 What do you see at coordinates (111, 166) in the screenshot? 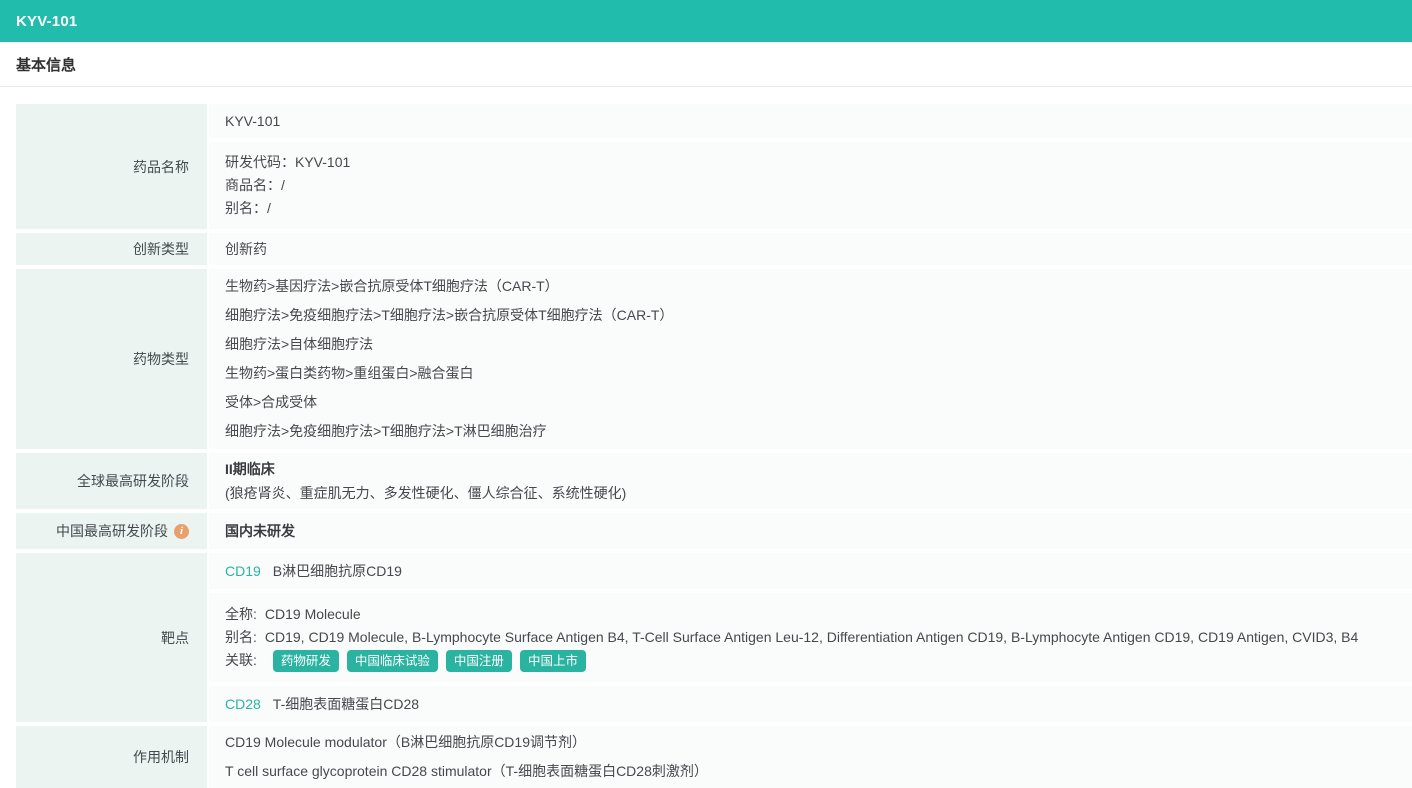
I see `drug-name-label: 药品名称` at bounding box center [111, 166].